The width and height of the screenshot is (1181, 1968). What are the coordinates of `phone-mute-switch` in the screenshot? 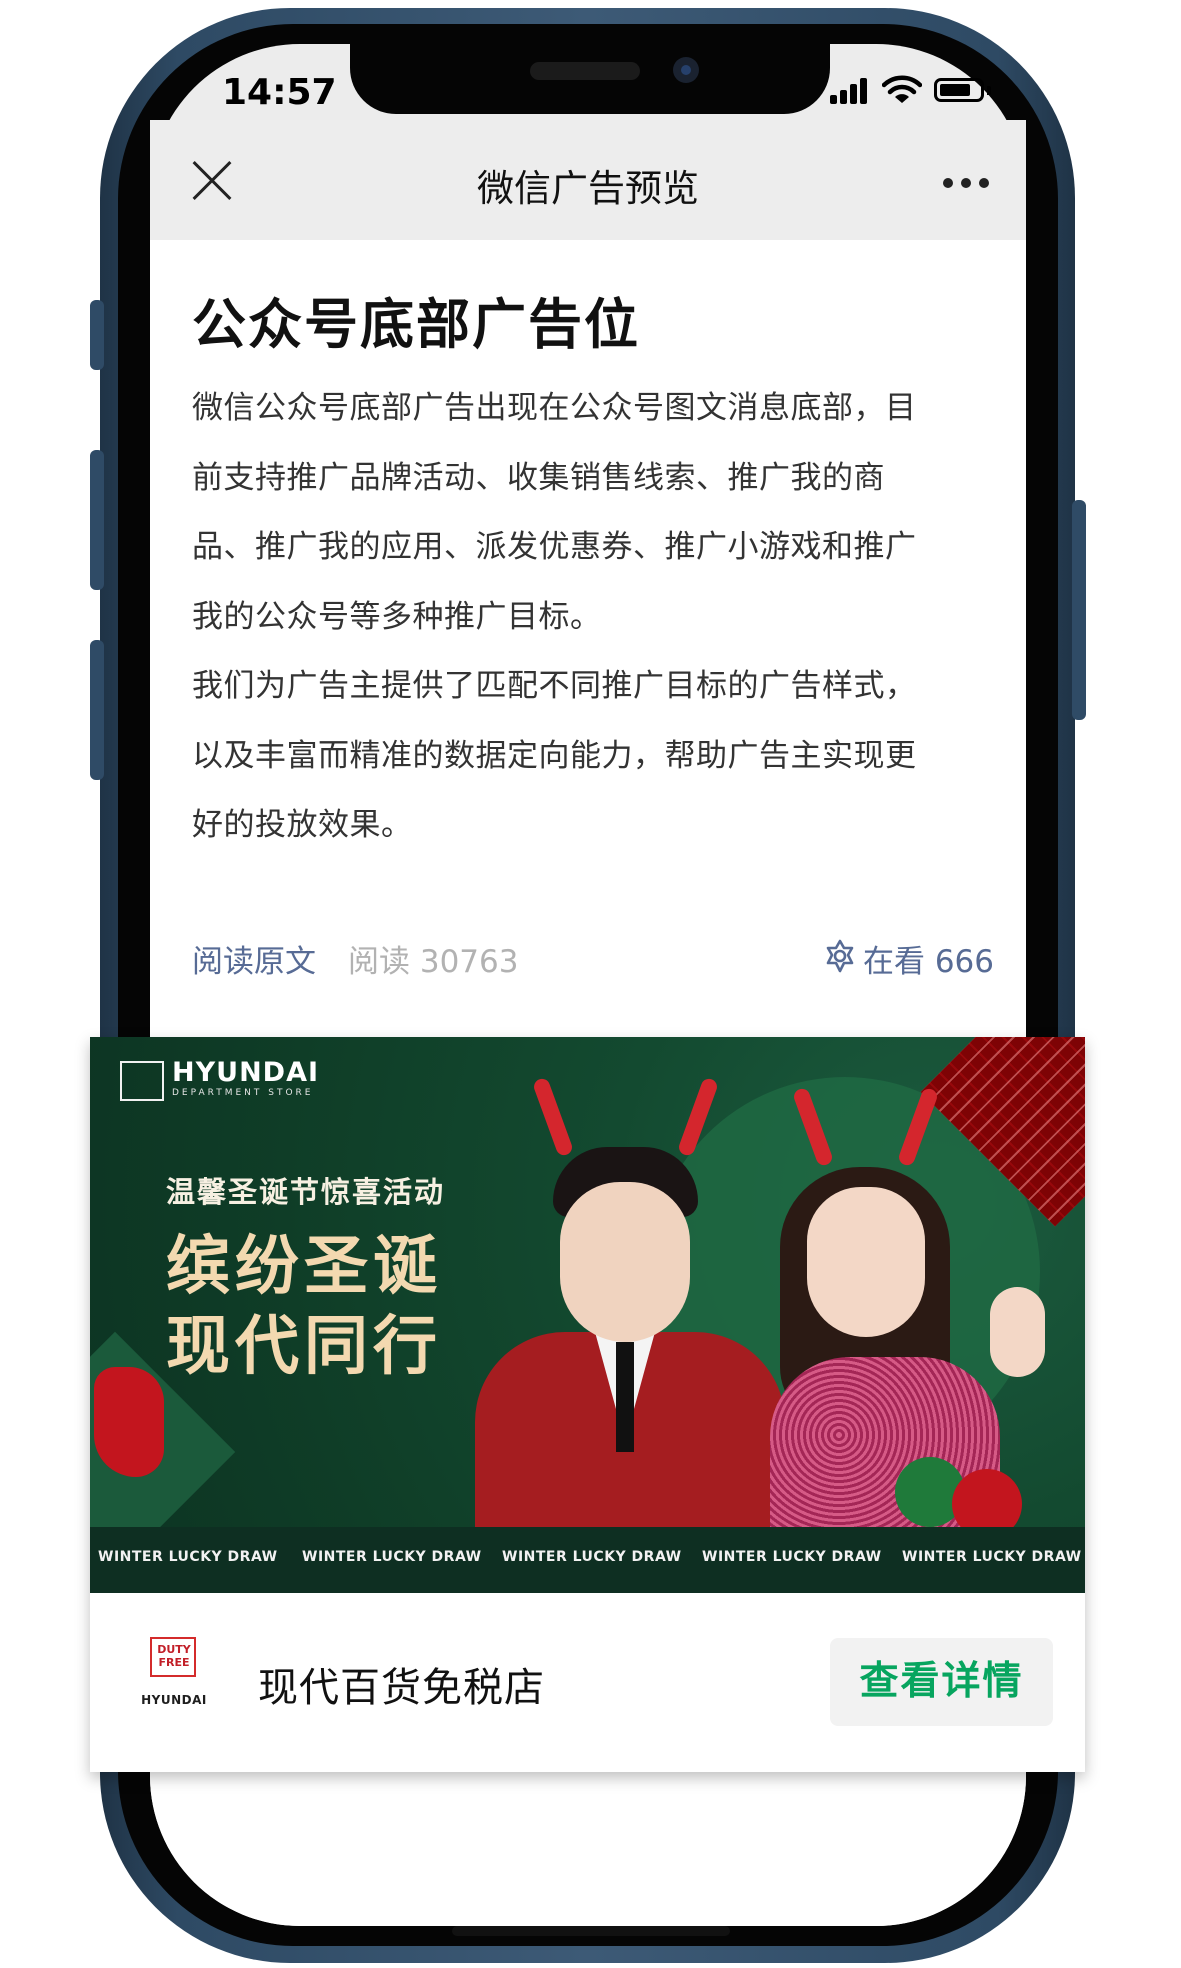 It's located at (97, 335).